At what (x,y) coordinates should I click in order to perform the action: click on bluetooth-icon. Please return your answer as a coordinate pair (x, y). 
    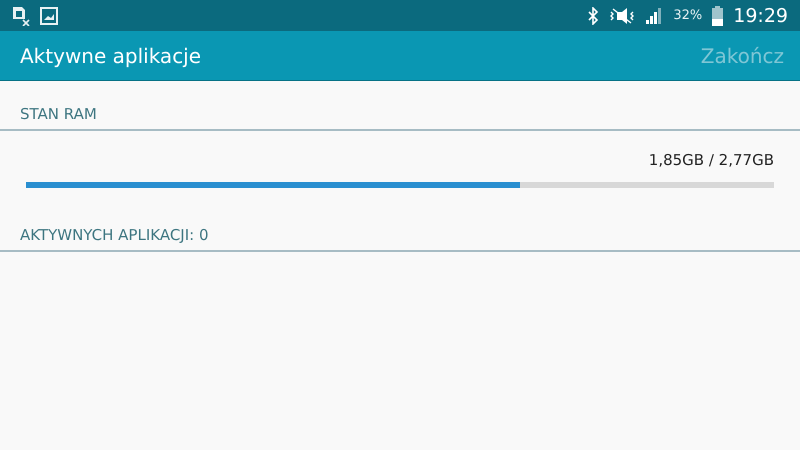
    Looking at the image, I should click on (593, 15).